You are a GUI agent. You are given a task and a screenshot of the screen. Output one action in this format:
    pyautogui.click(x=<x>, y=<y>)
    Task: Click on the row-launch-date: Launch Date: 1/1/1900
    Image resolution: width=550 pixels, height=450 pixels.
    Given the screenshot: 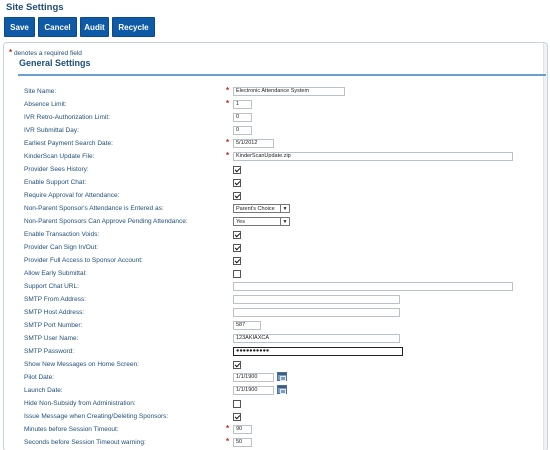 What is the action you would take?
    pyautogui.click(x=274, y=391)
    